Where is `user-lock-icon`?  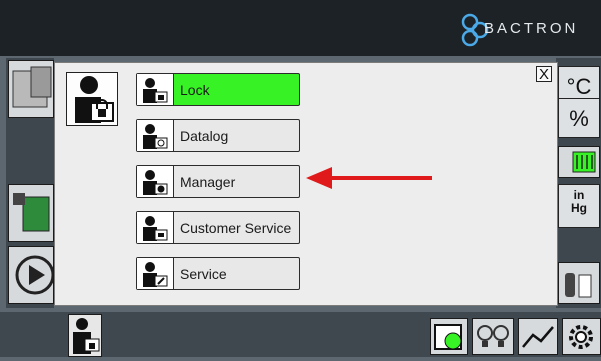
user-lock-icon is located at coordinates (92, 99).